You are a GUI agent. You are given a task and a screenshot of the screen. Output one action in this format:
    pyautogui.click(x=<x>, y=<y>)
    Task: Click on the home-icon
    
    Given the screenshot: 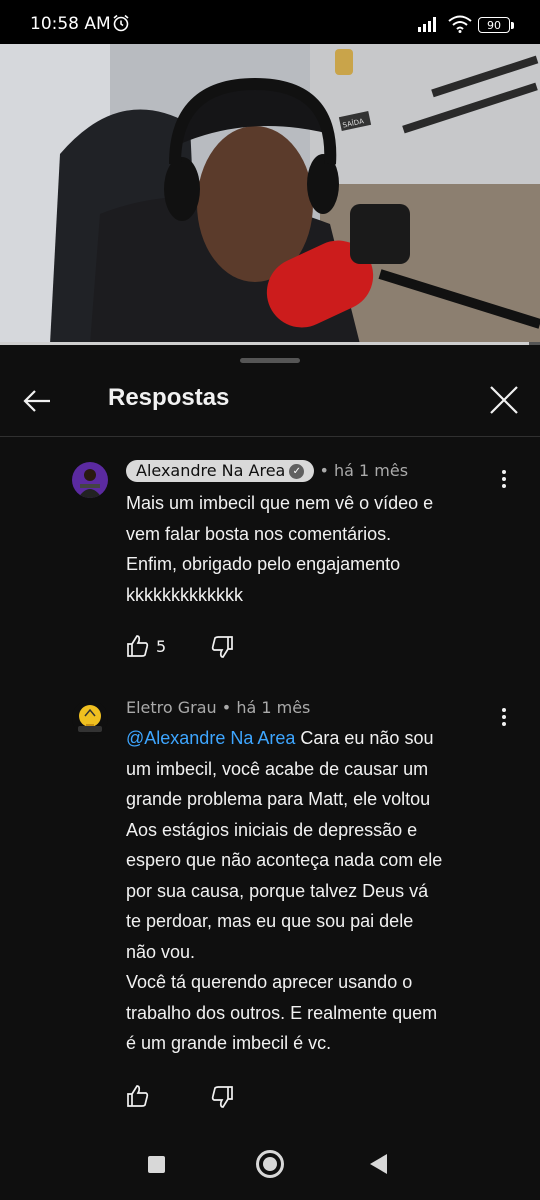 What is the action you would take?
    pyautogui.click(x=270, y=1164)
    